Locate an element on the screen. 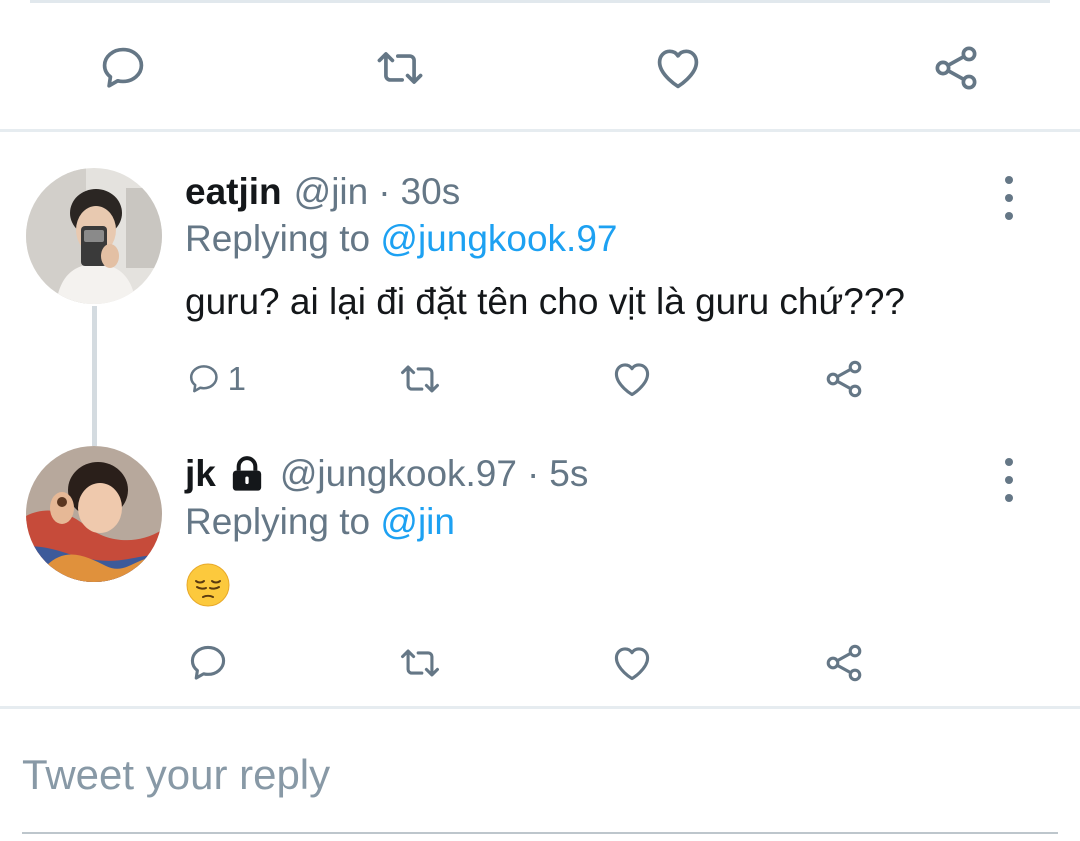 The width and height of the screenshot is (1080, 841). lock-icon is located at coordinates (247, 473).